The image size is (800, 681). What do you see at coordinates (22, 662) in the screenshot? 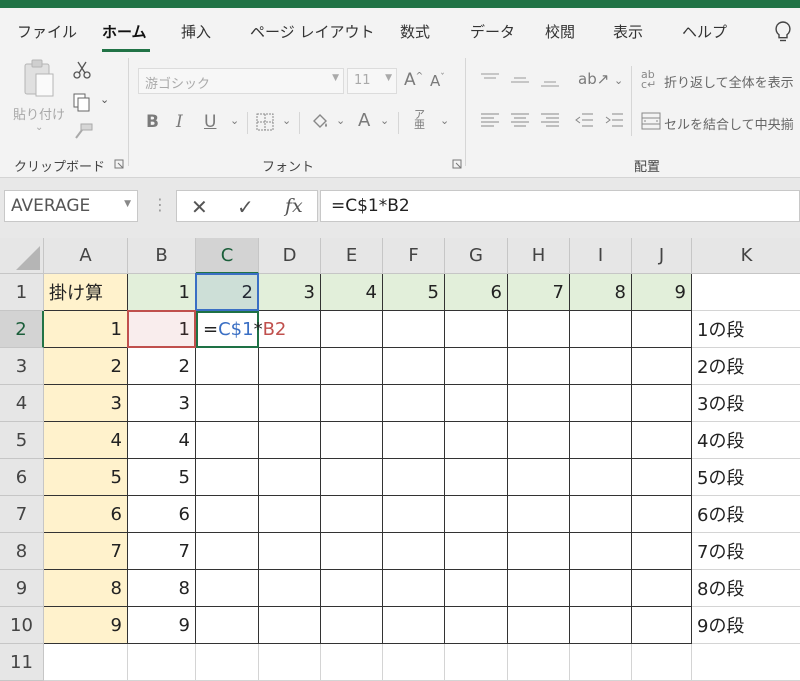
I see `row-header-11: 11` at bounding box center [22, 662].